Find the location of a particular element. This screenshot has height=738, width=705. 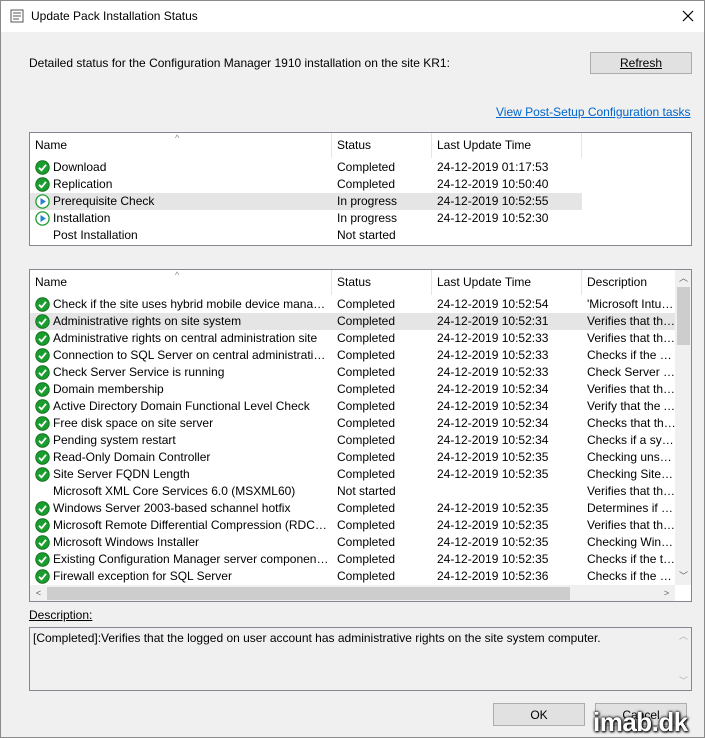

steps-col-name: Name ^ is located at coordinates (181, 145).